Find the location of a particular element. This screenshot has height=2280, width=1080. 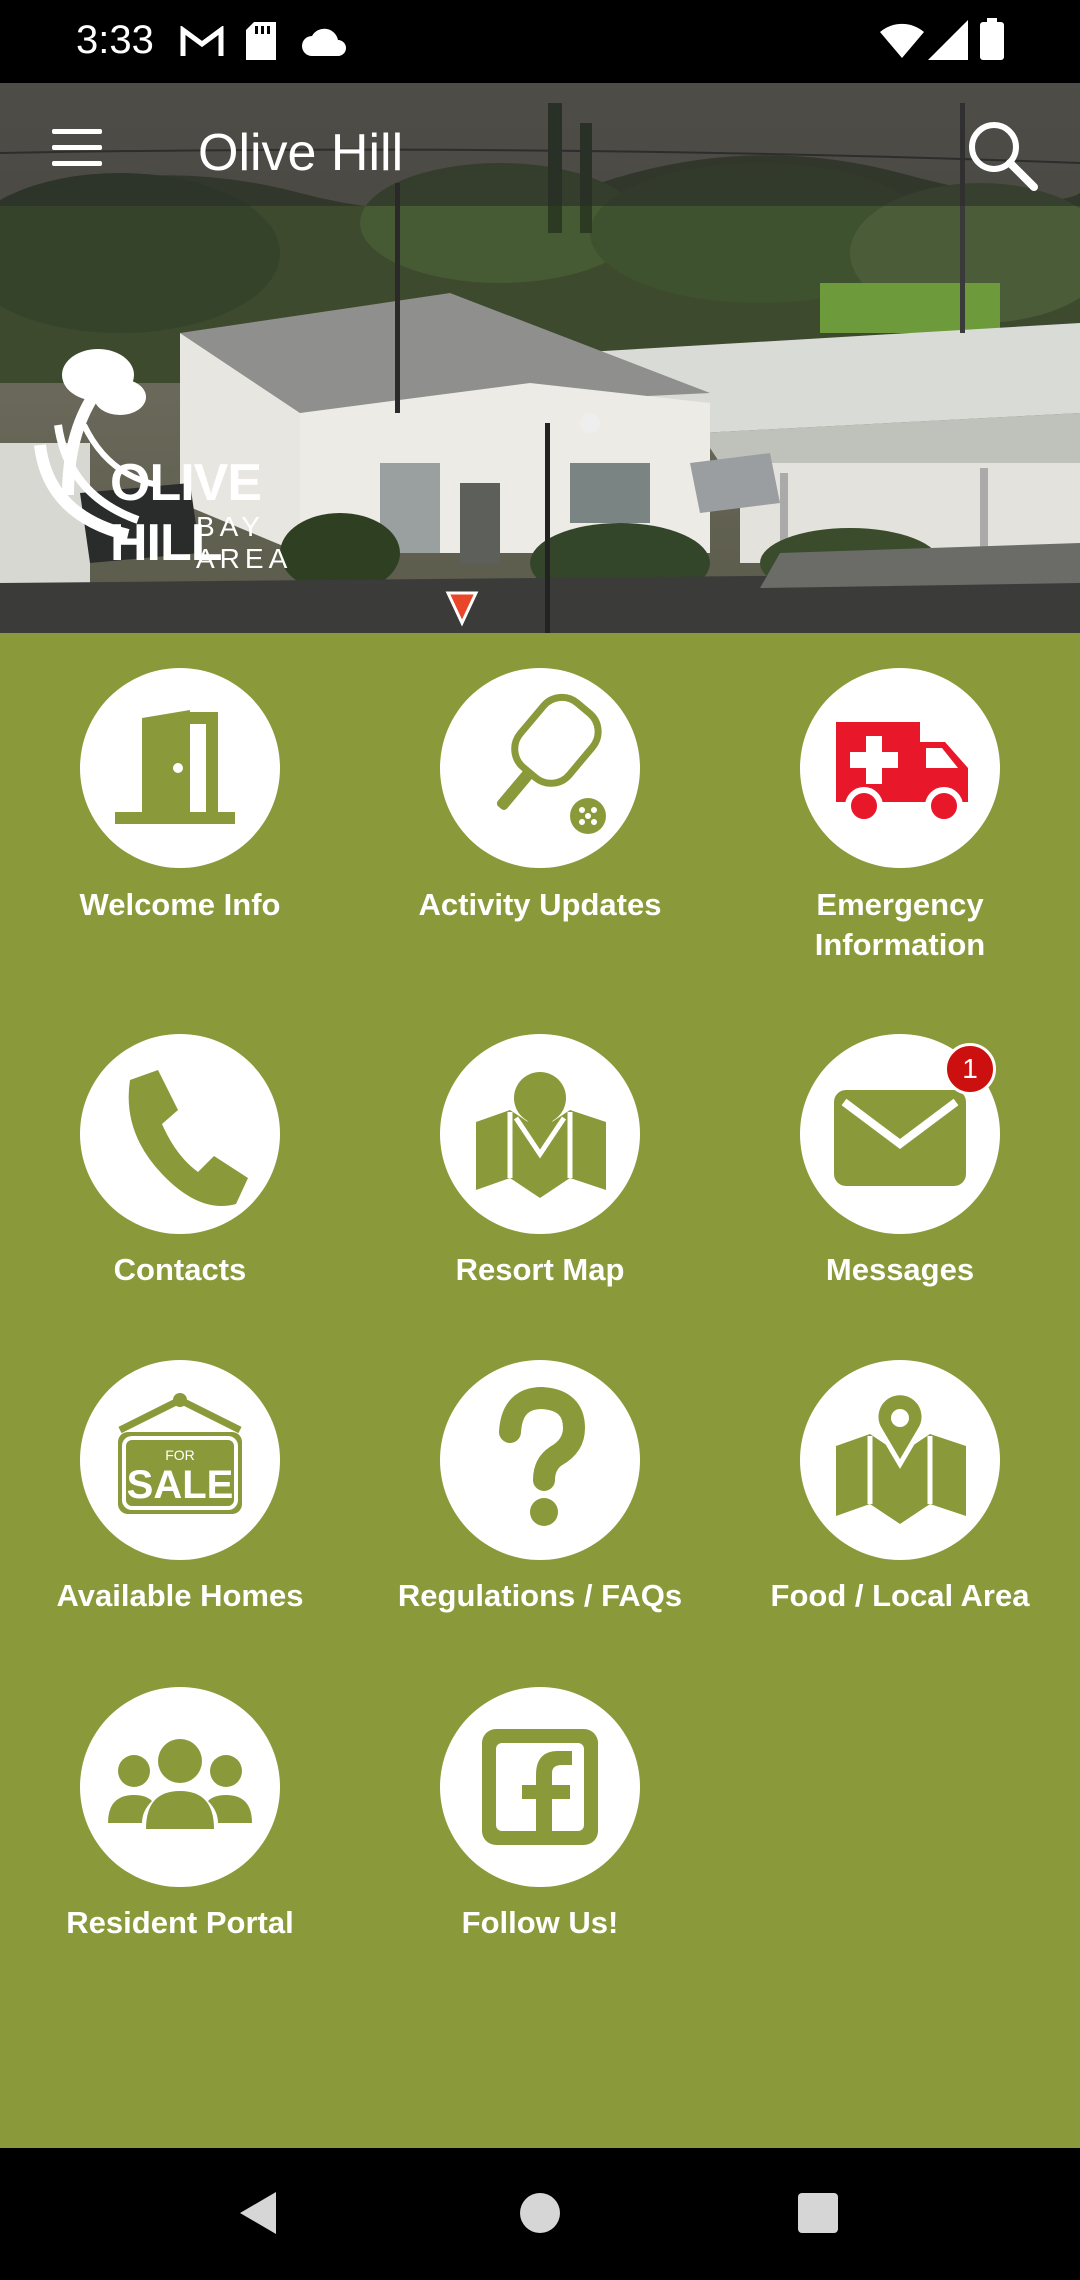

tile-contacts: Contacts is located at coordinates (180, 1164).